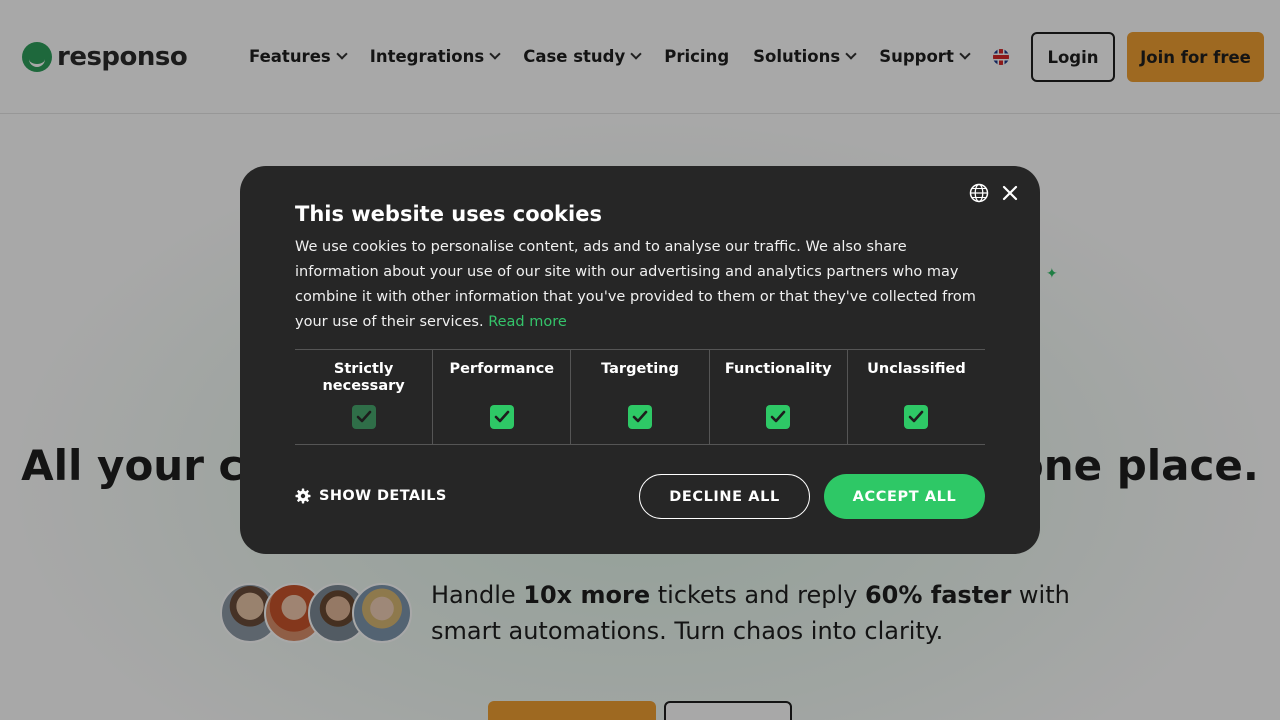 The height and width of the screenshot is (720, 1280). Describe the element at coordinates (501, 397) in the screenshot. I see `category-performance: Performance` at that location.